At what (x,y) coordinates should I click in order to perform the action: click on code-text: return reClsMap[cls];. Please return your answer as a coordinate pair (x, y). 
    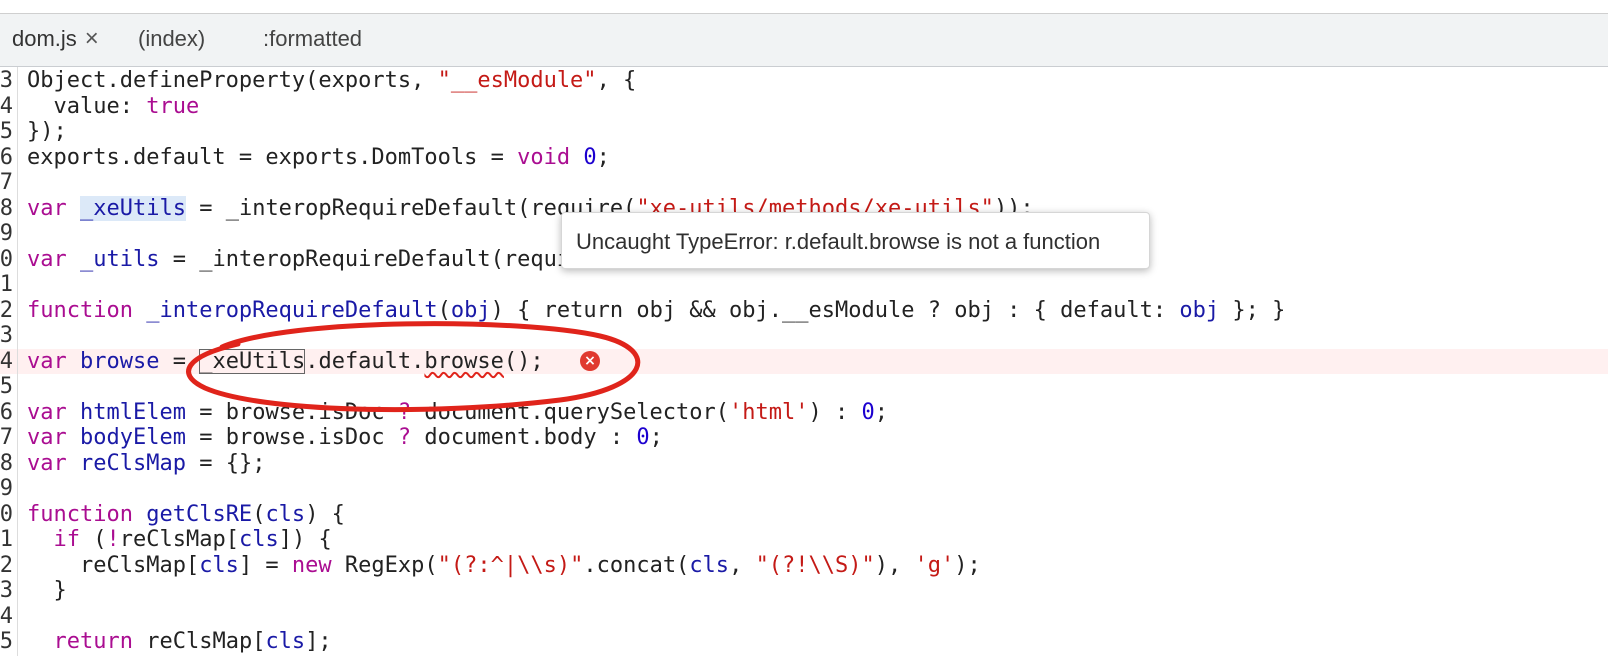
    Looking at the image, I should click on (179, 642).